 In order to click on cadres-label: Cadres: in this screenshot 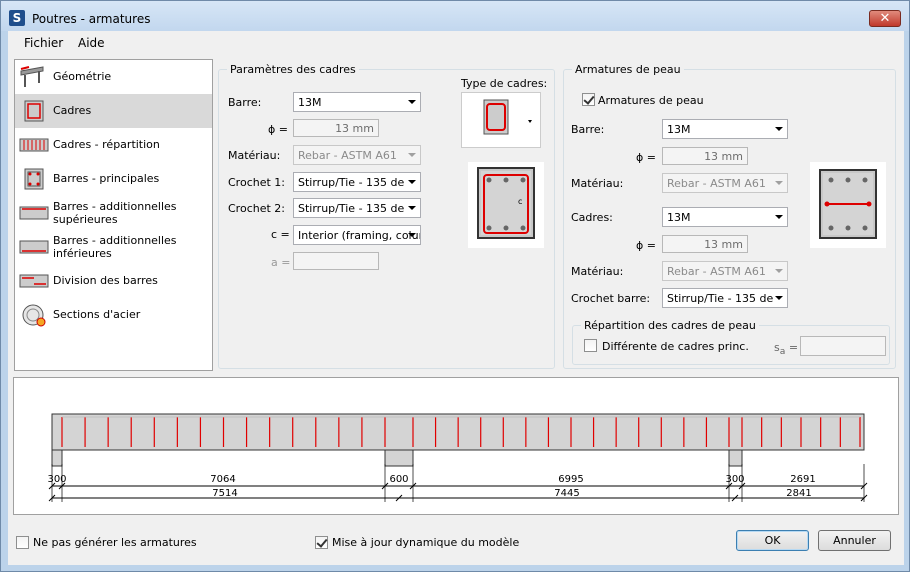, I will do `click(592, 217)`.